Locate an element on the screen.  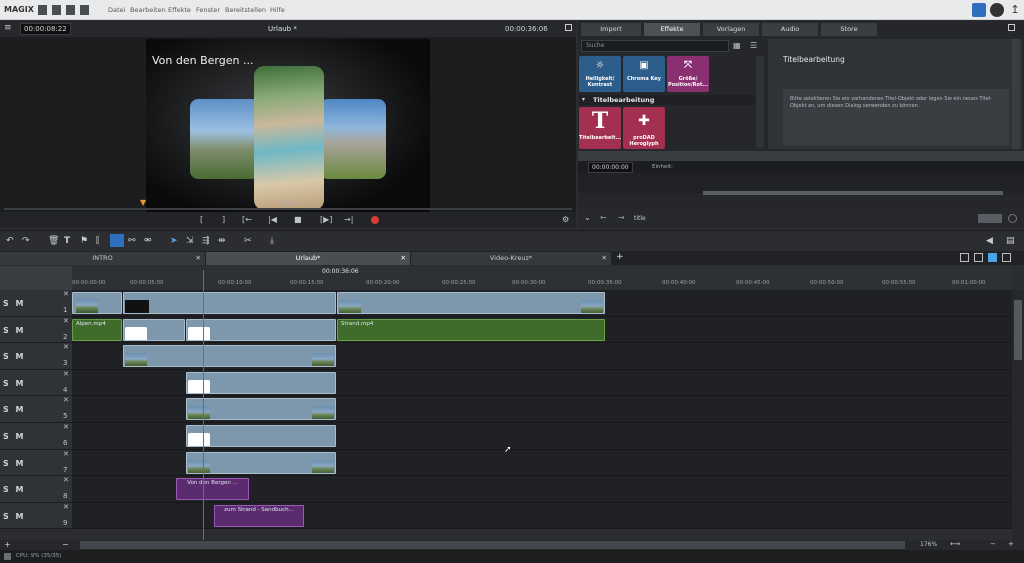
remove-track-icon: − is located at coordinates (65, 544).